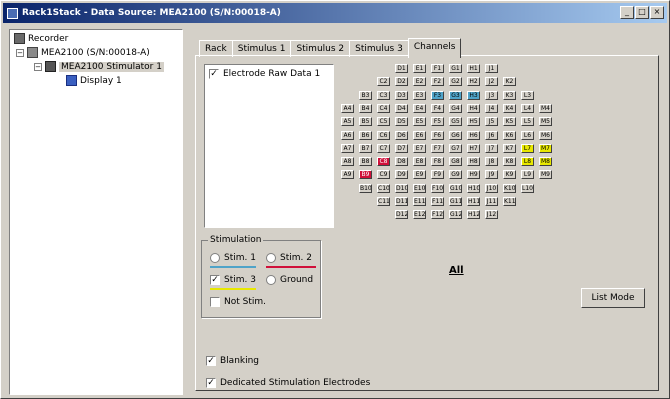 This screenshot has width=670, height=399. I want to click on tree-item-device: − MEA2100 (S/N:00018-A), so click(83, 52).